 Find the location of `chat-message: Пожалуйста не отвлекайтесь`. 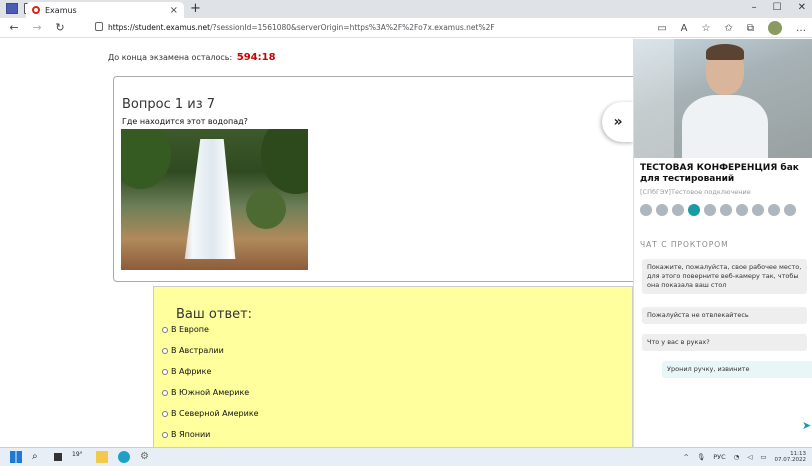

chat-message: Пожалуйста не отвлекайтесь is located at coordinates (724, 315).